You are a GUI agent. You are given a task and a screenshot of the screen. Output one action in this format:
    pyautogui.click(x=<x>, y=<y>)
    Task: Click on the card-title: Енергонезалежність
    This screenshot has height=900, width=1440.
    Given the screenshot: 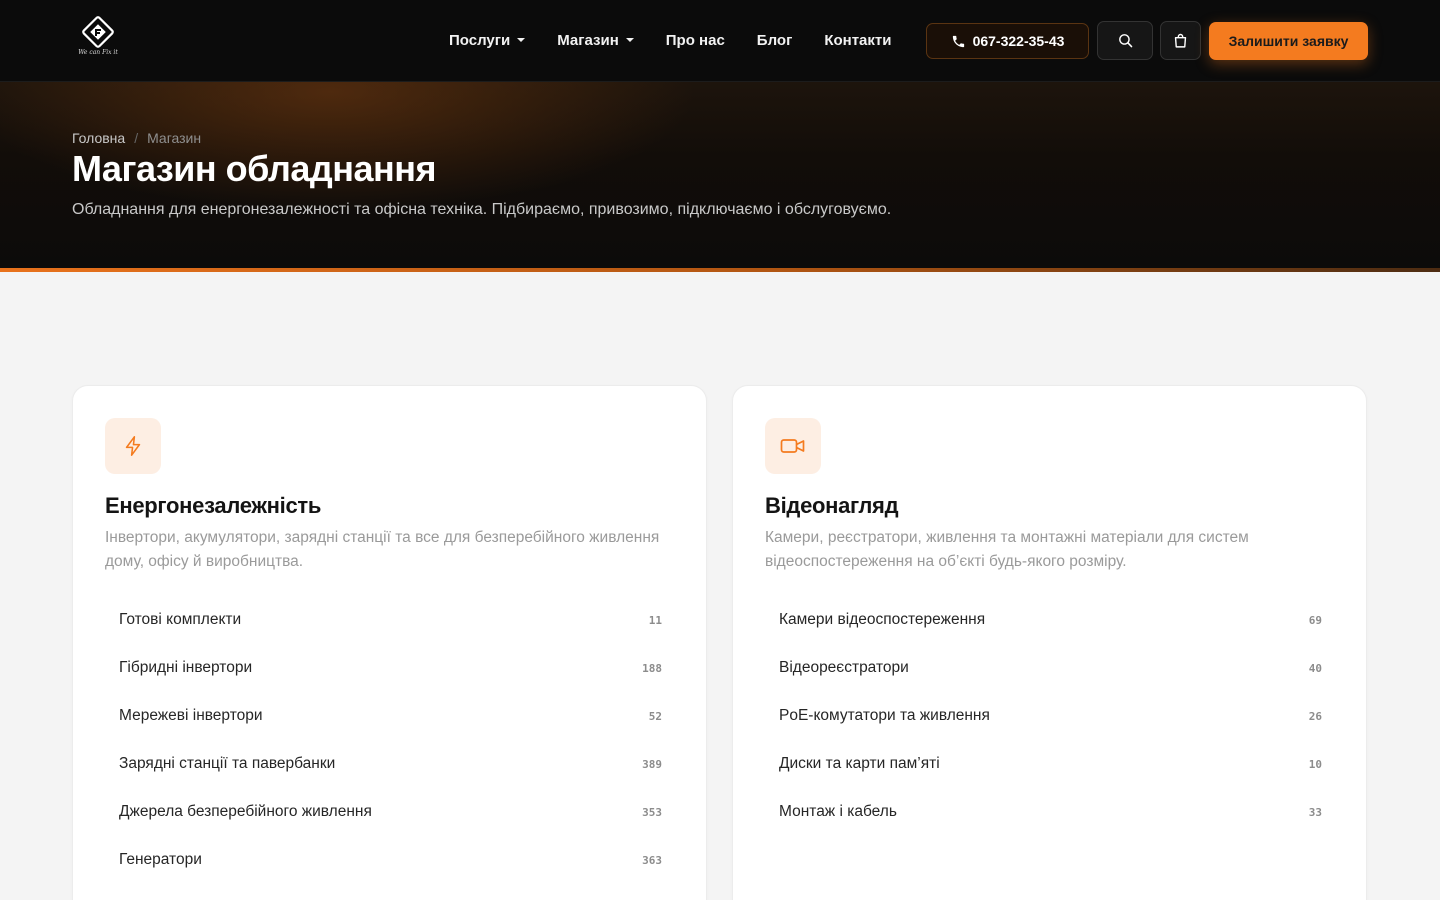 What is the action you would take?
    pyautogui.click(x=213, y=505)
    